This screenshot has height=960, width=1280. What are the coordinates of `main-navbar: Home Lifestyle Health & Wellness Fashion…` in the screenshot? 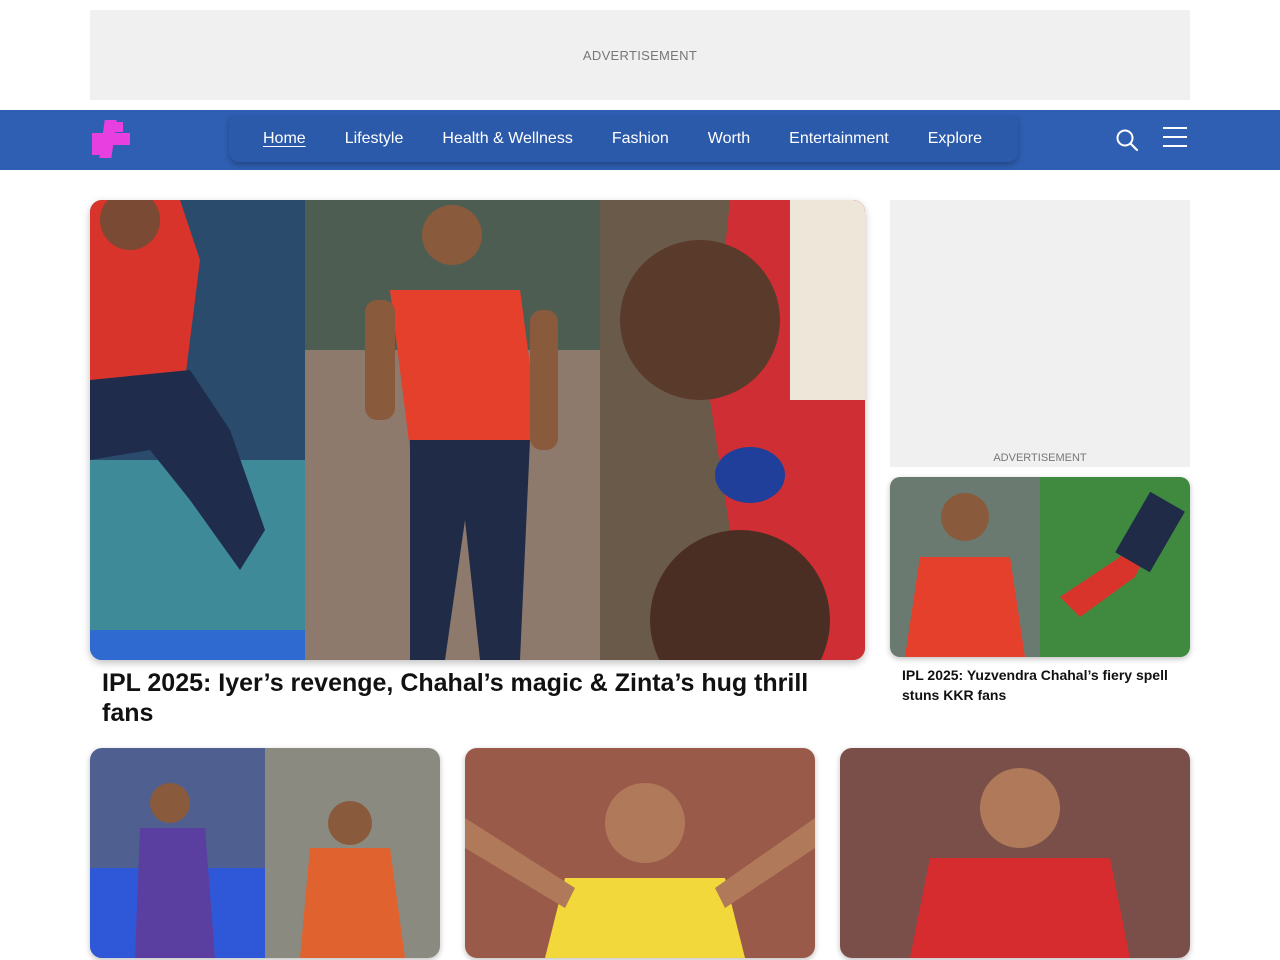 It's located at (640, 140).